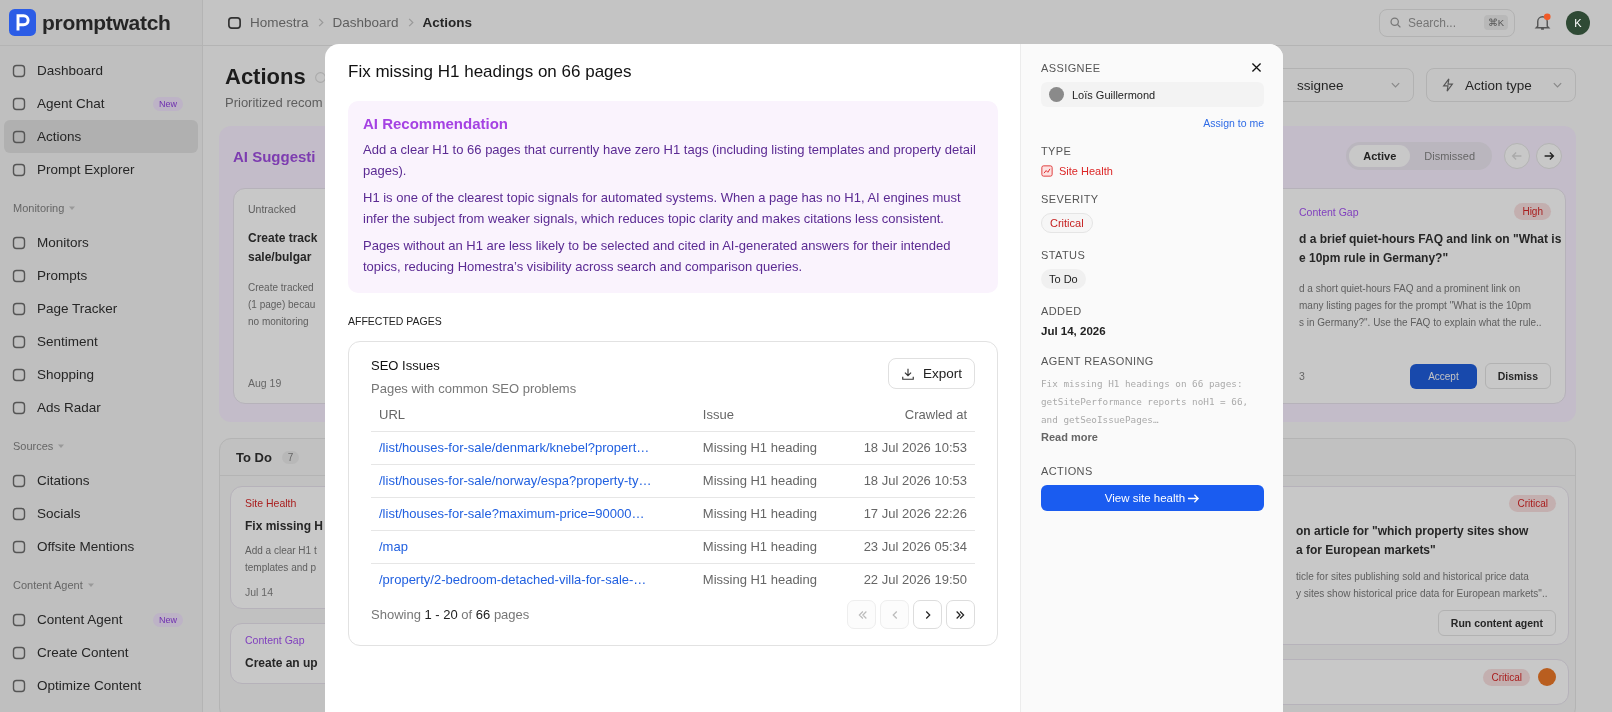 The height and width of the screenshot is (712, 1612). I want to click on avatar-icon, so click(1056, 94).